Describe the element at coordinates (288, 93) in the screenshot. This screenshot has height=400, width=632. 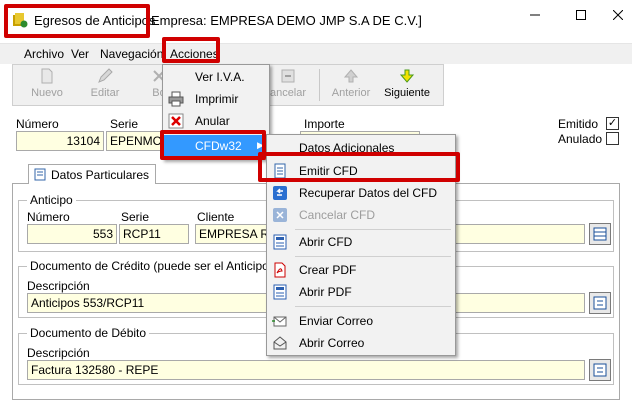
I see `cancel-button-label: ancelar` at that location.